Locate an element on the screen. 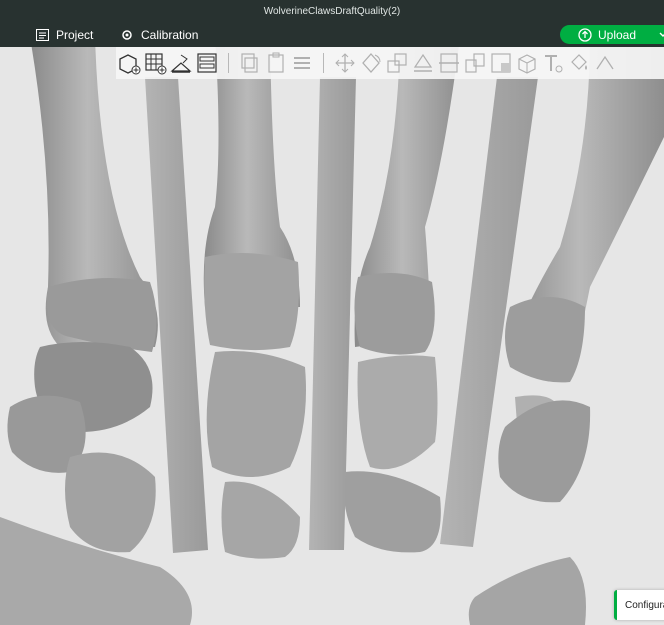  layers-icon is located at coordinates (302, 63).